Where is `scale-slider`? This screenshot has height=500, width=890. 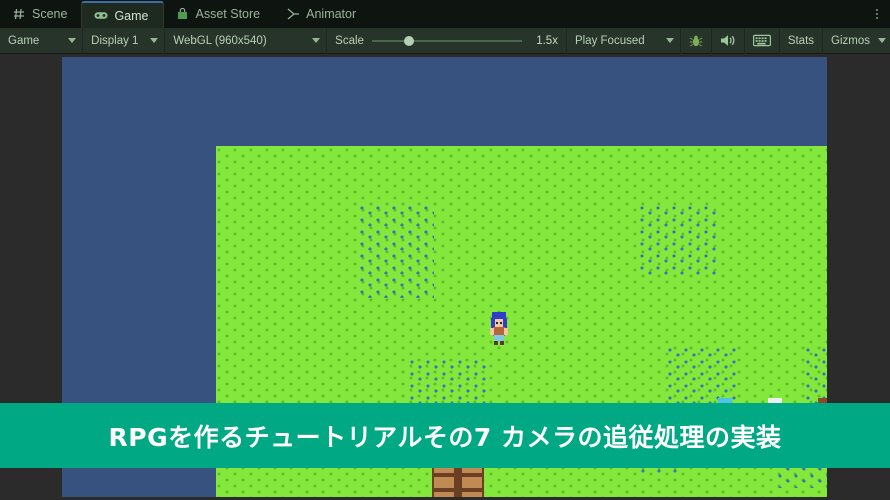 scale-slider is located at coordinates (446, 40).